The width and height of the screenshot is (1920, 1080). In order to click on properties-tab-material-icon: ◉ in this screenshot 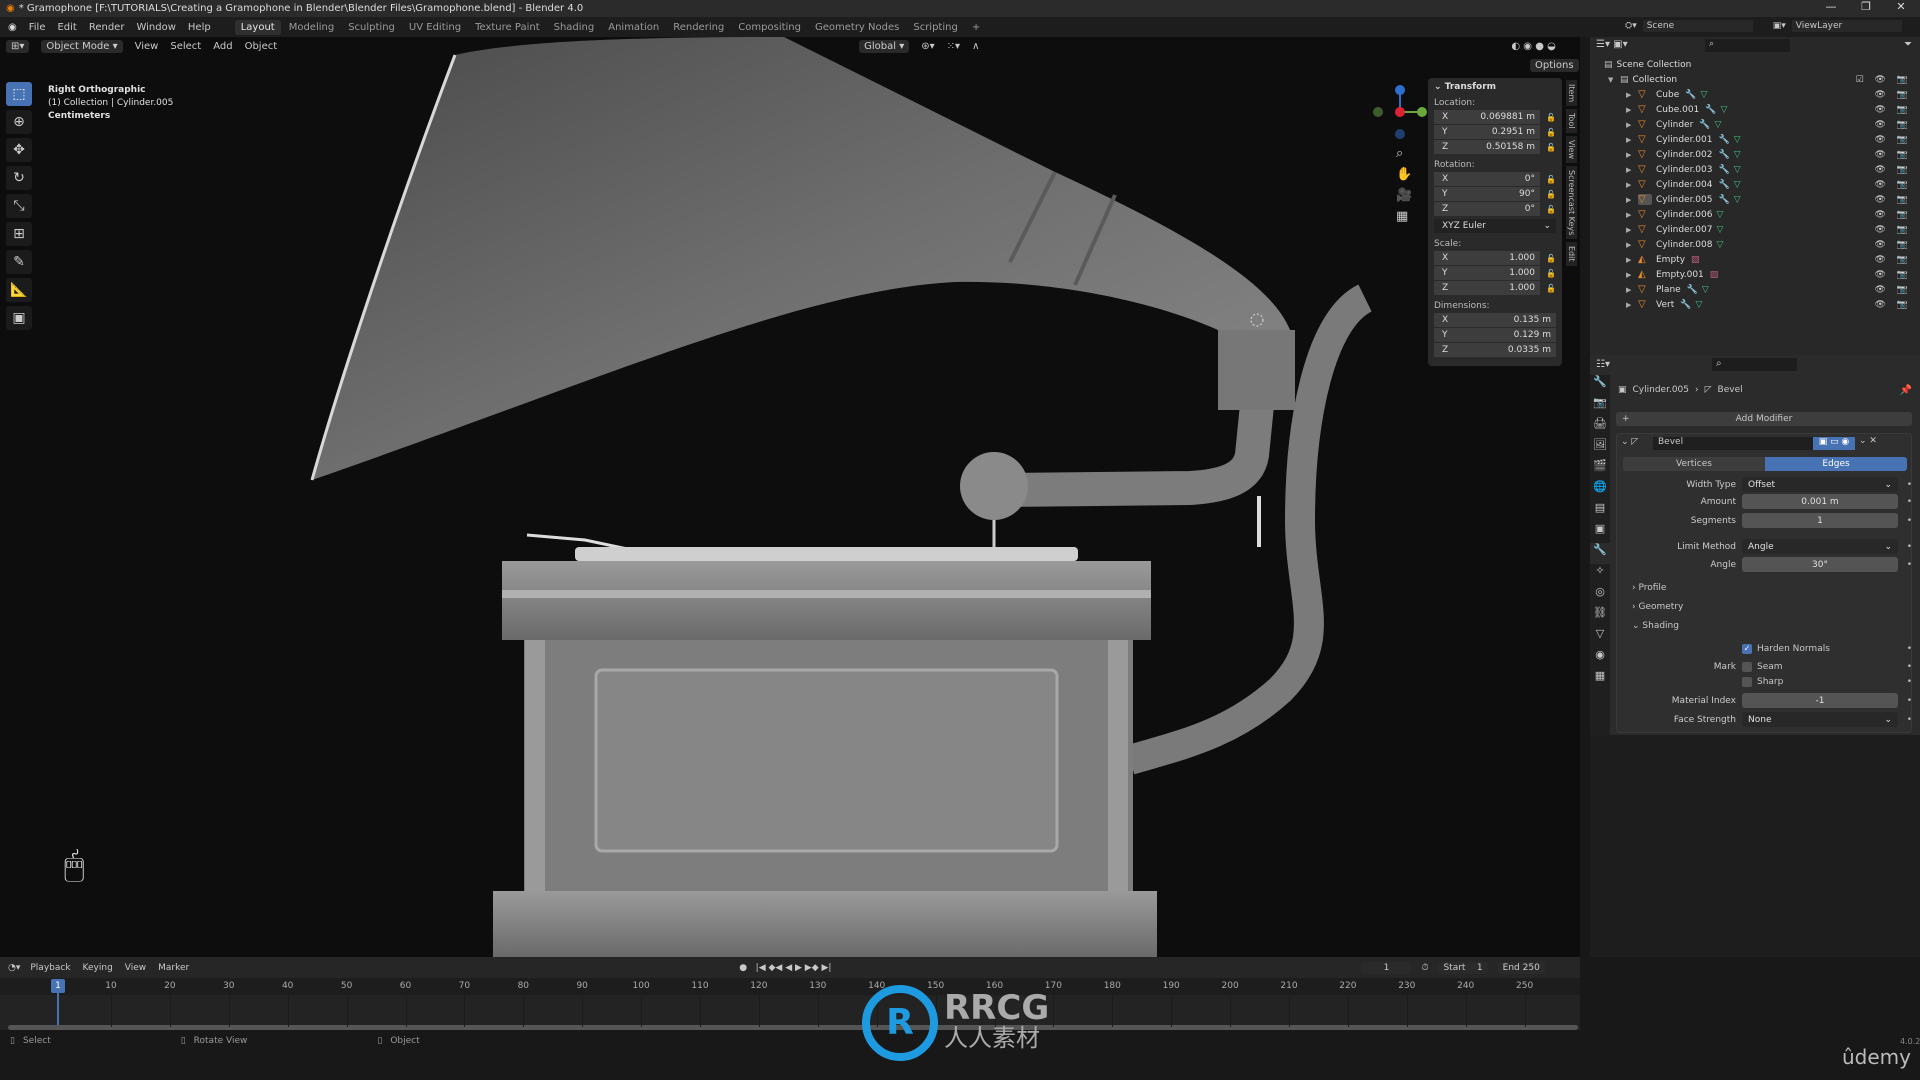, I will do `click(1600, 658)`.